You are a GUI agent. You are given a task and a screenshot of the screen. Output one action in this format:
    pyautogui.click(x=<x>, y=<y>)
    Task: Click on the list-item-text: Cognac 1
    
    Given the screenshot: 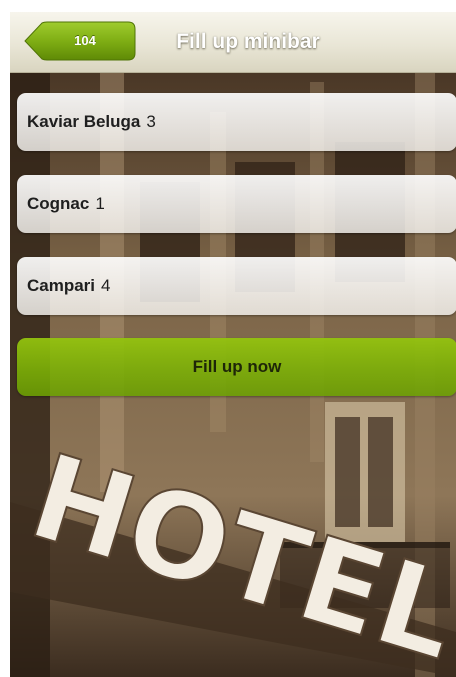 What is the action you would take?
    pyautogui.click(x=66, y=204)
    